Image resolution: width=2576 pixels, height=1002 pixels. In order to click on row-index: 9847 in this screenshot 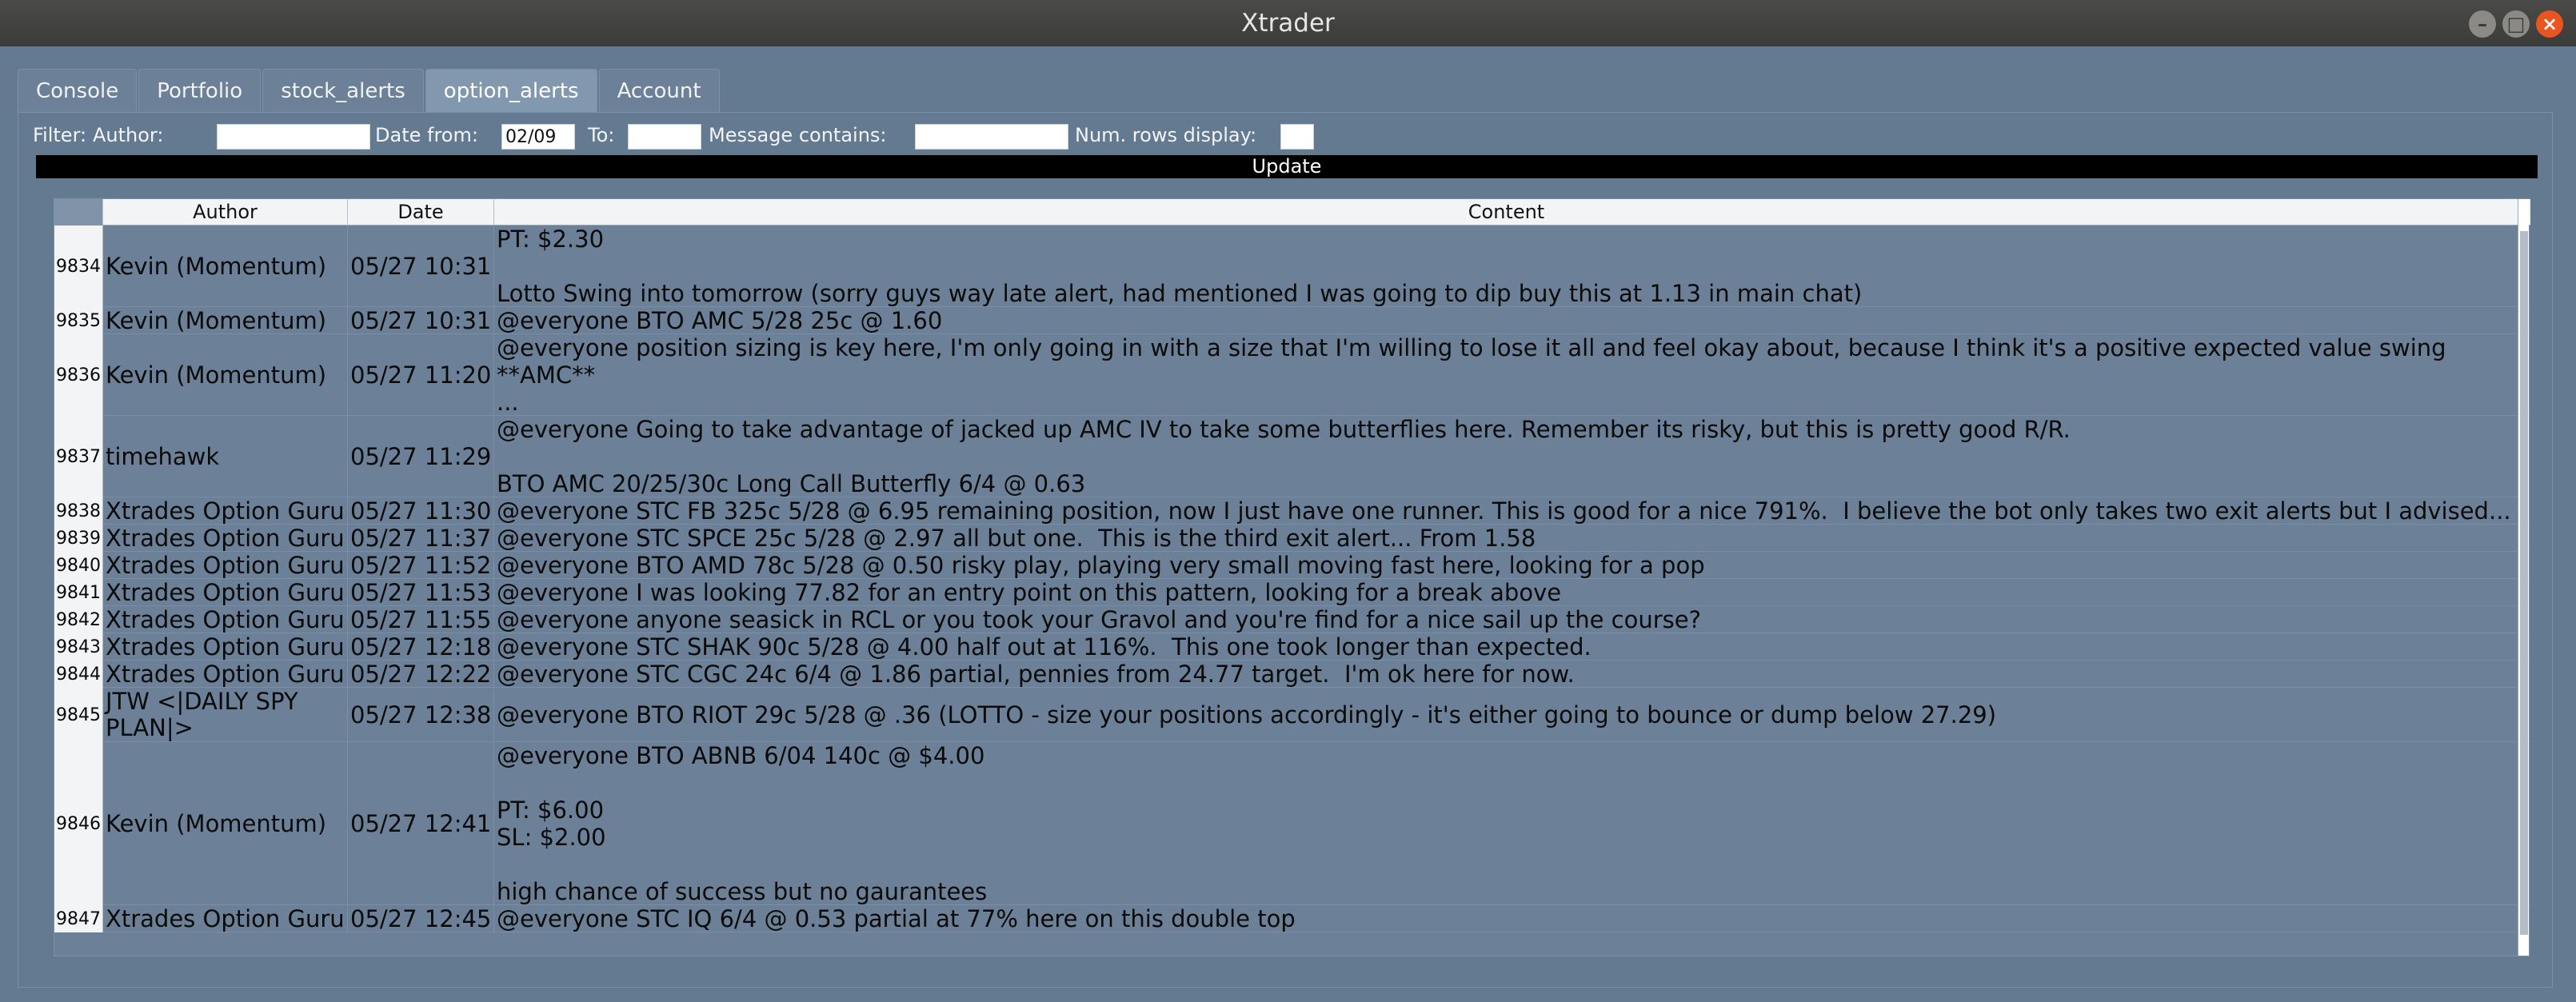, I will do `click(78, 919)`.